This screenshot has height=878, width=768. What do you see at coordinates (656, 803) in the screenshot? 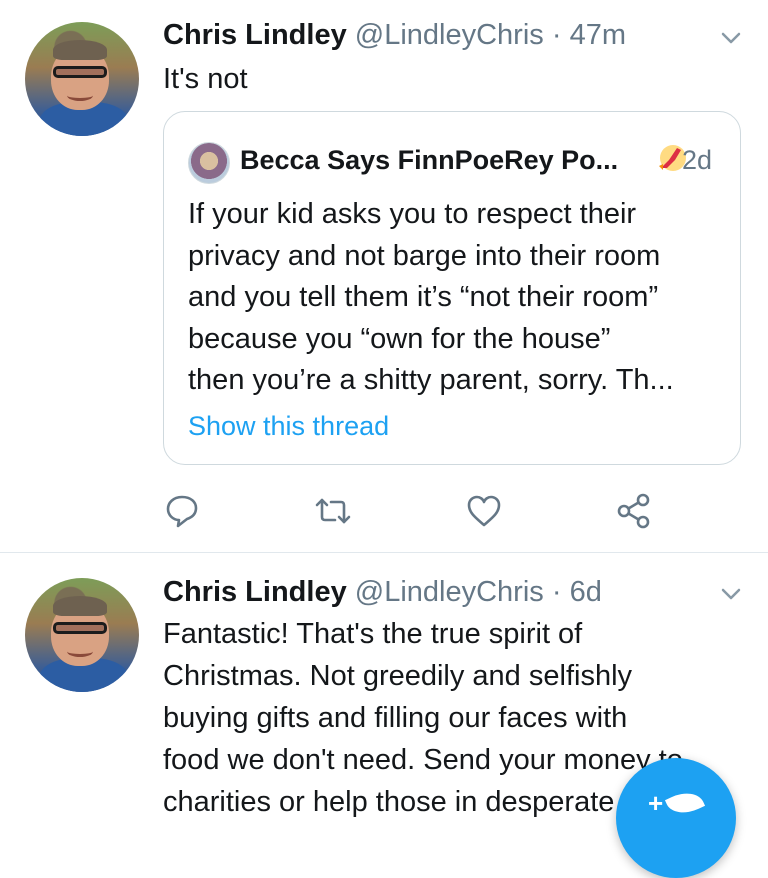
I see `plus-icon: +` at bounding box center [656, 803].